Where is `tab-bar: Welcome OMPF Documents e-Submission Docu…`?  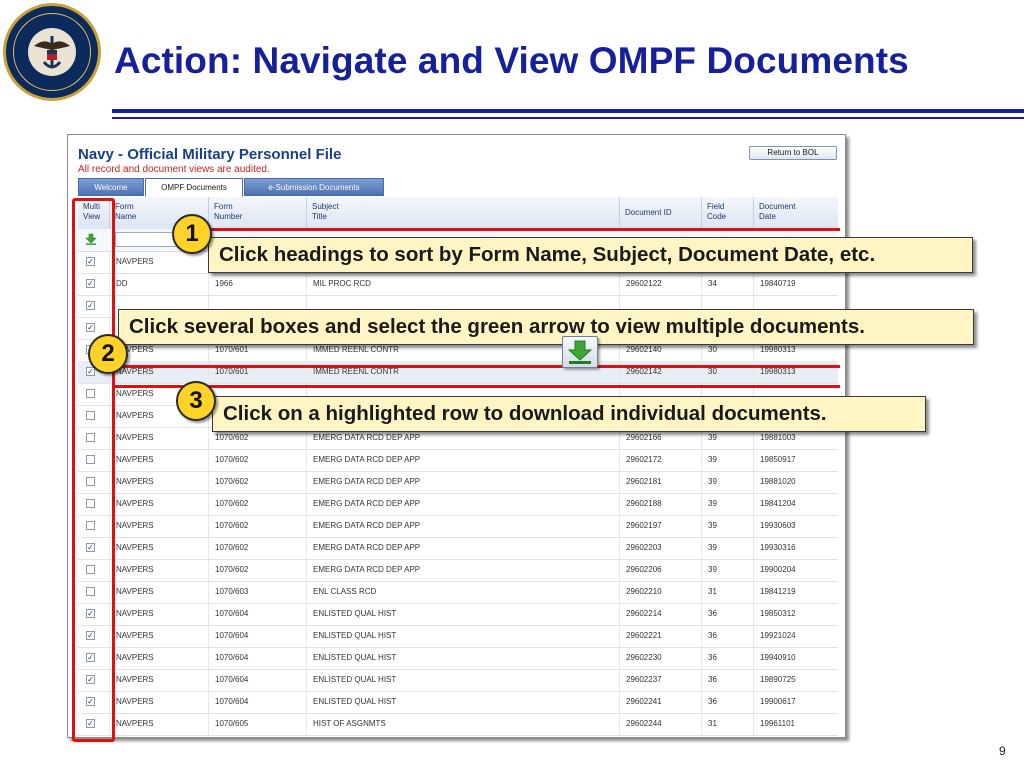 tab-bar: Welcome OMPF Documents e-Submission Docu… is located at coordinates (458, 188).